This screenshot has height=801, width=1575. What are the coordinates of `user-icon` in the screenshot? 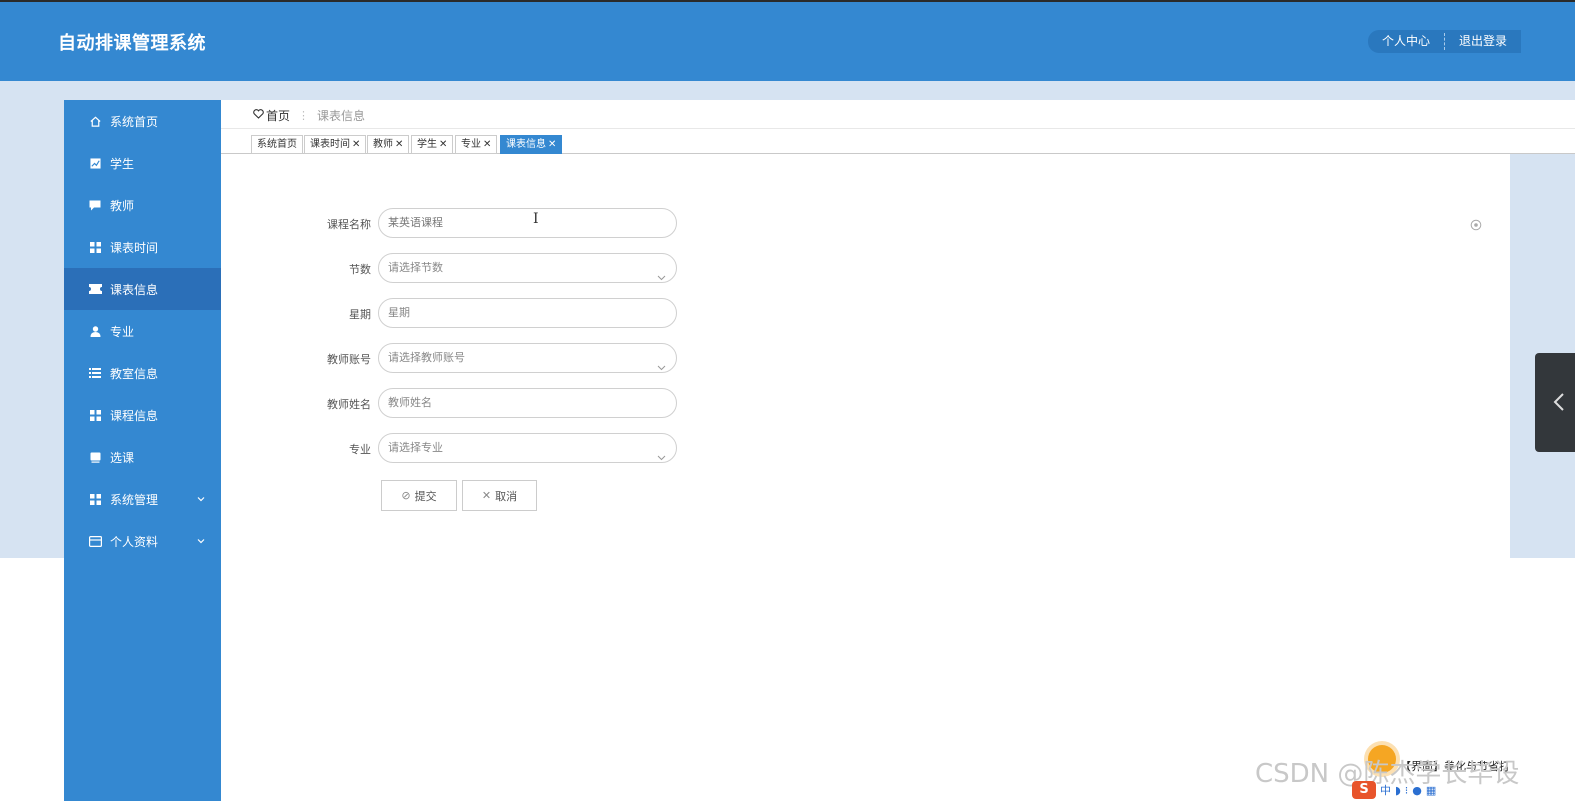 It's located at (95, 331).